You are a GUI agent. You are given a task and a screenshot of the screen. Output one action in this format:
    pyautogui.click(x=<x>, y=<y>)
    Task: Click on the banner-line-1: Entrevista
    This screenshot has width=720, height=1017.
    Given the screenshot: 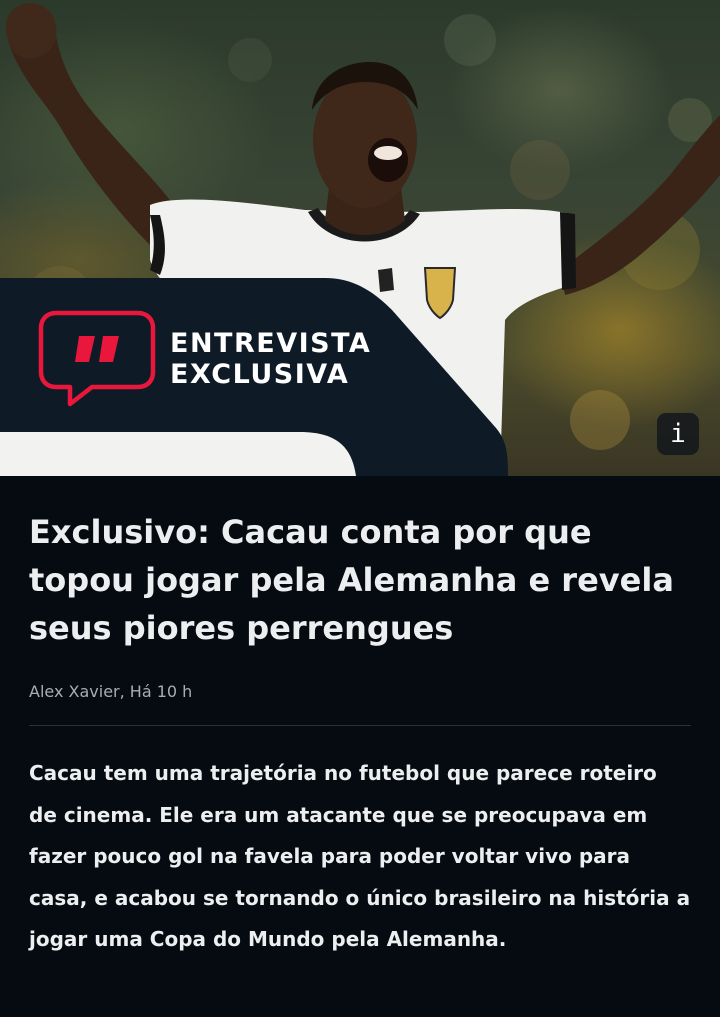 What is the action you would take?
    pyautogui.click(x=271, y=343)
    